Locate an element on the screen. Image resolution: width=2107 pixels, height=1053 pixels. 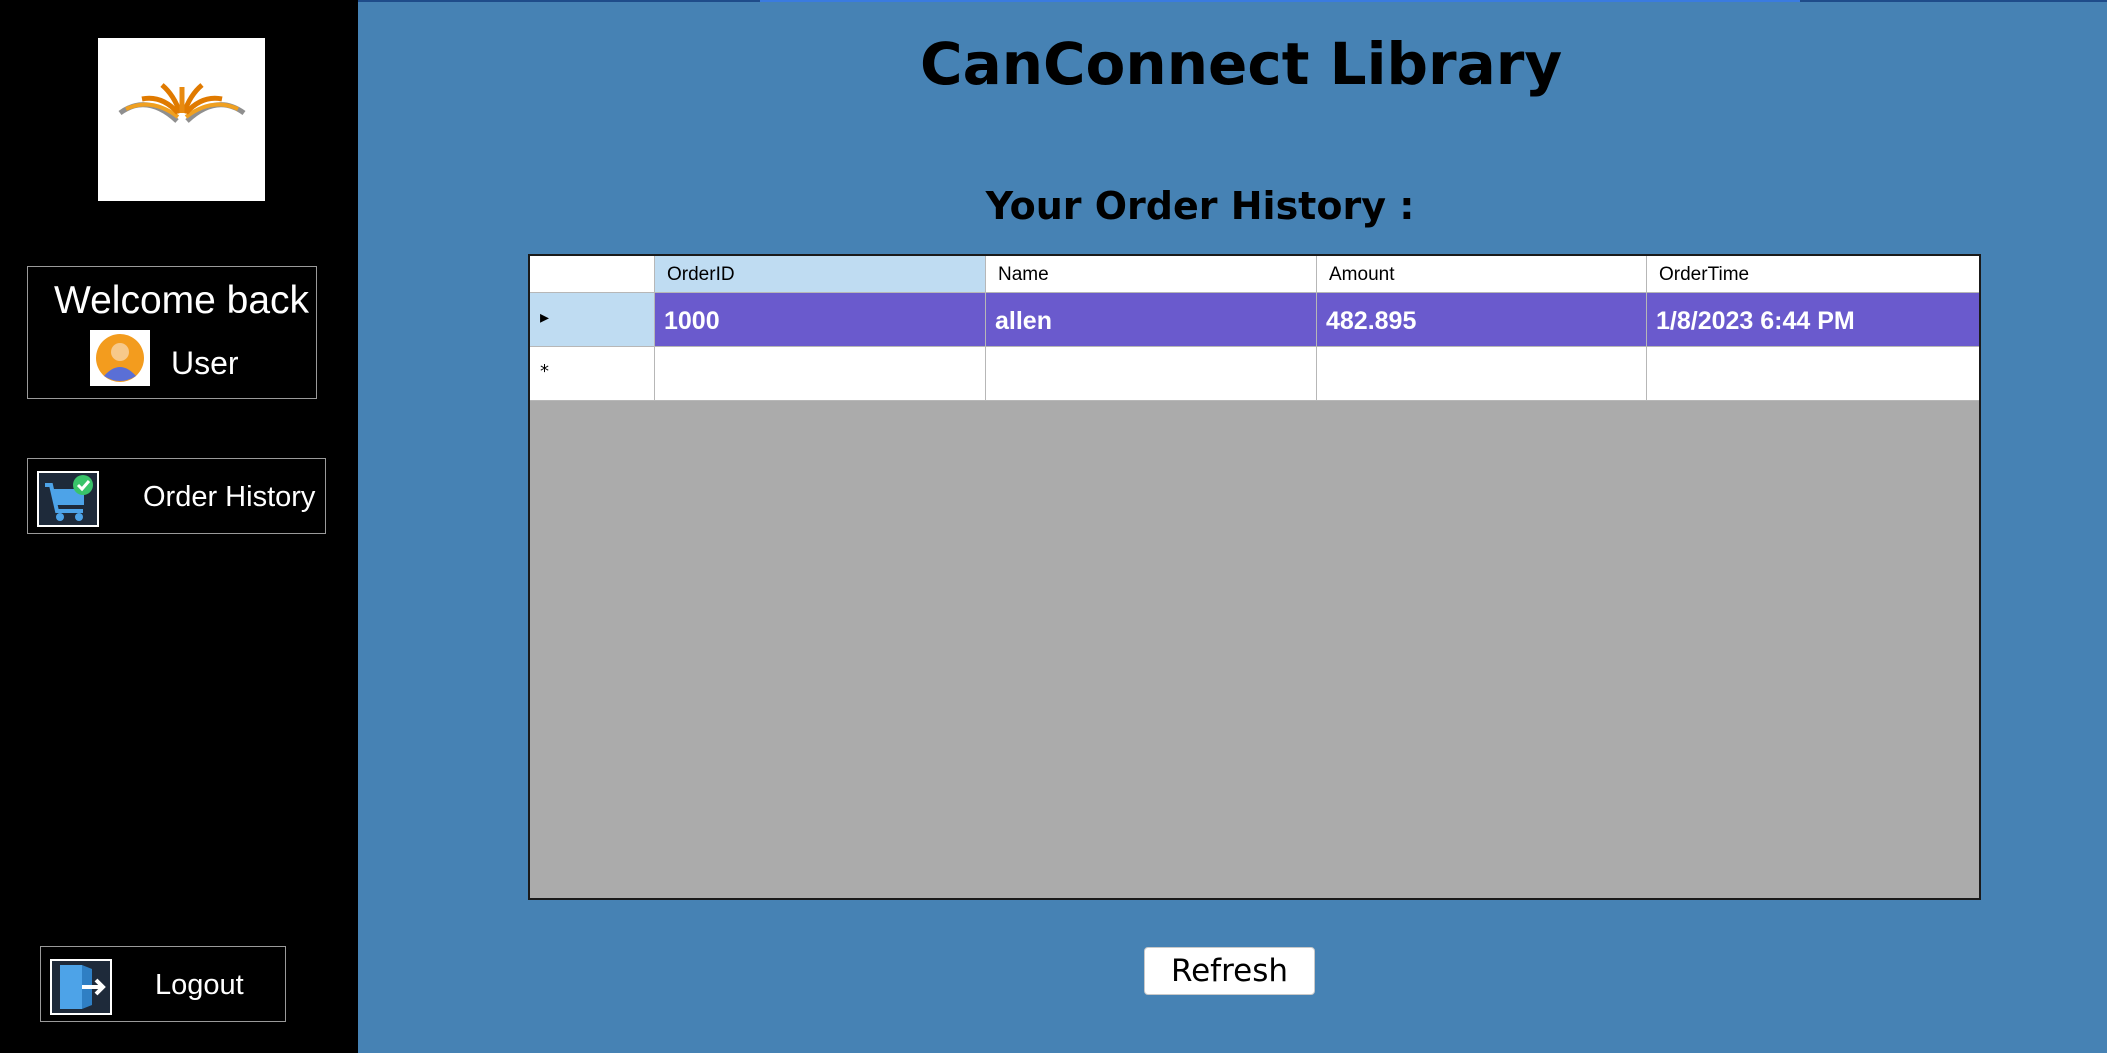
table-row: ▸ 1000 allen 482.895 1/8/2023 6:44 PM is located at coordinates (1254, 320).